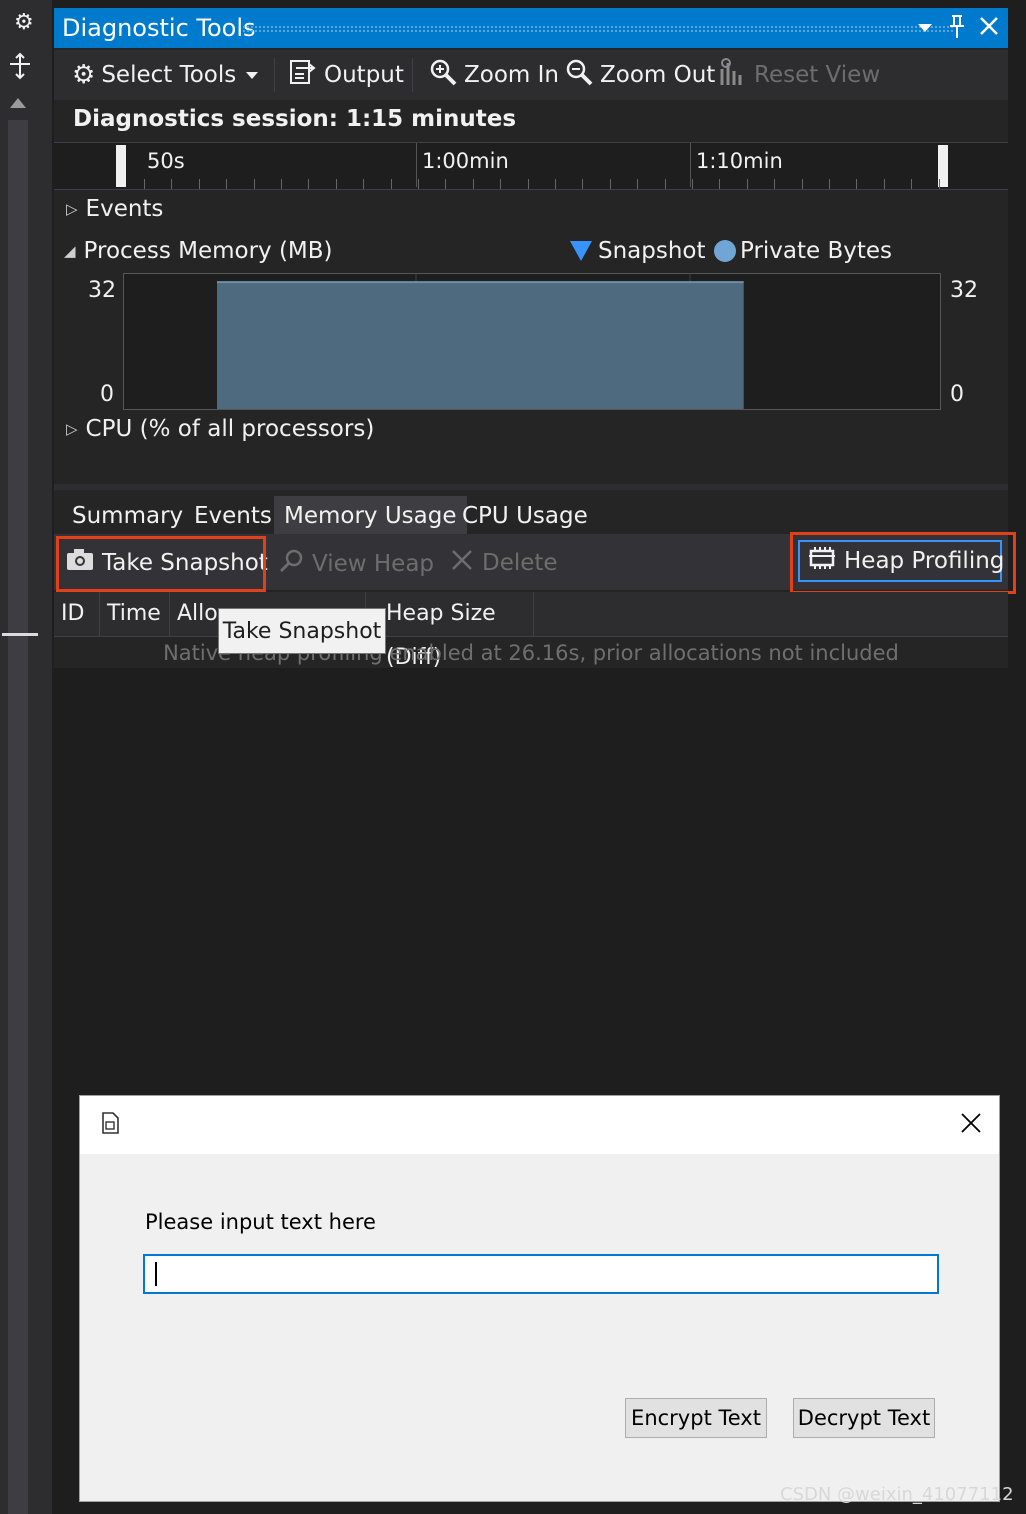  I want to click on output-button: Output, so click(346, 75).